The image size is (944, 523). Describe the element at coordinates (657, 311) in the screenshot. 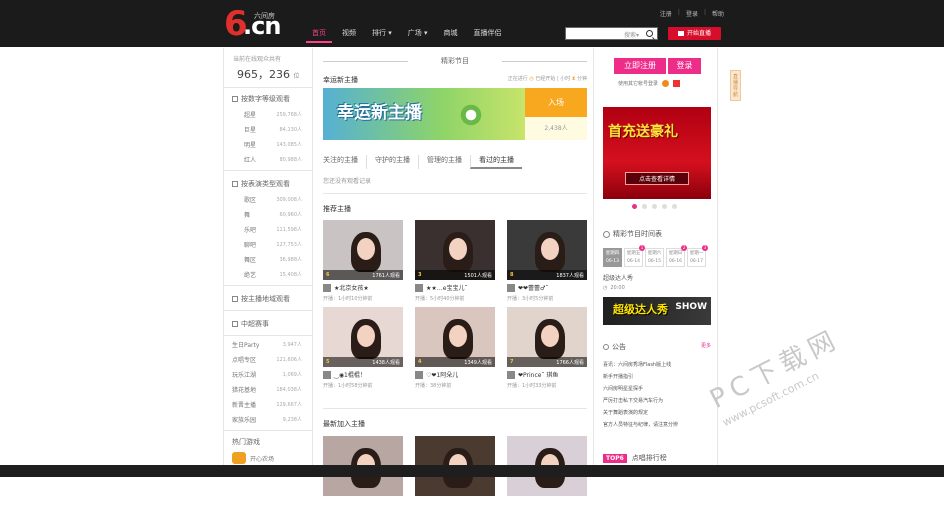

I see `program-banner: 超级达人秀 SHOW` at that location.